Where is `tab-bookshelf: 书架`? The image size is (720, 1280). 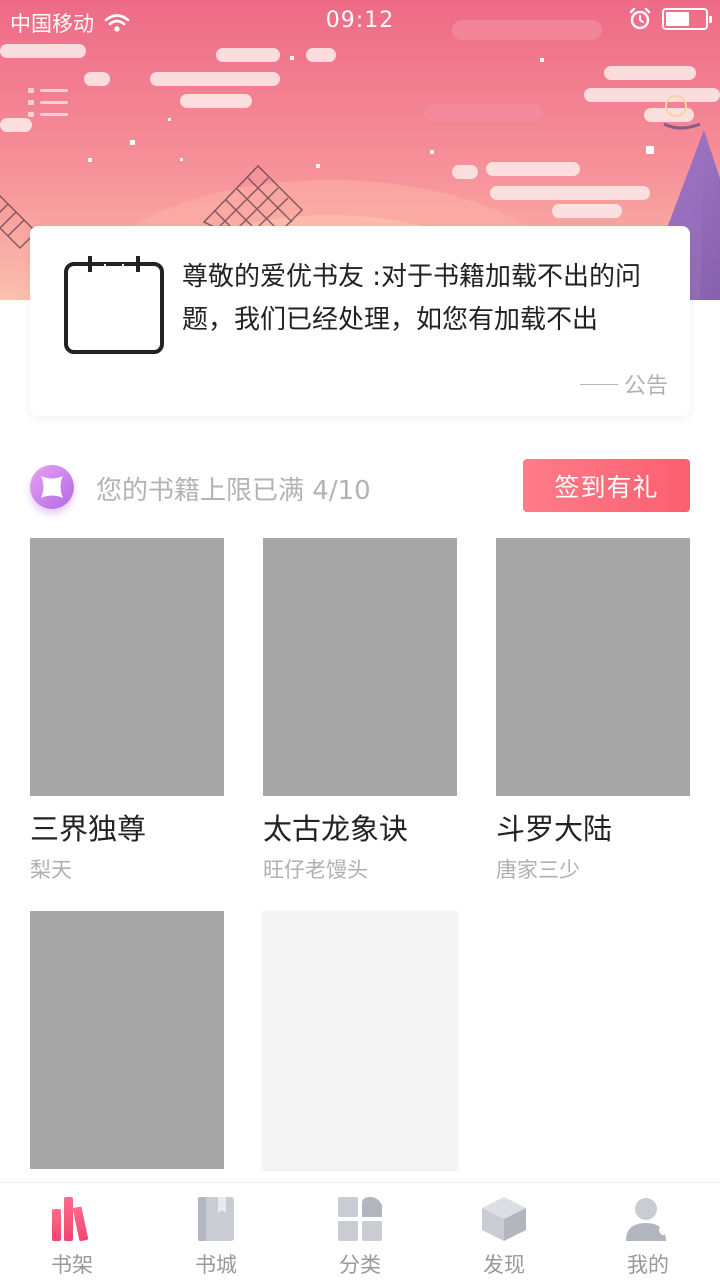 tab-bookshelf: 书架 is located at coordinates (72, 1231).